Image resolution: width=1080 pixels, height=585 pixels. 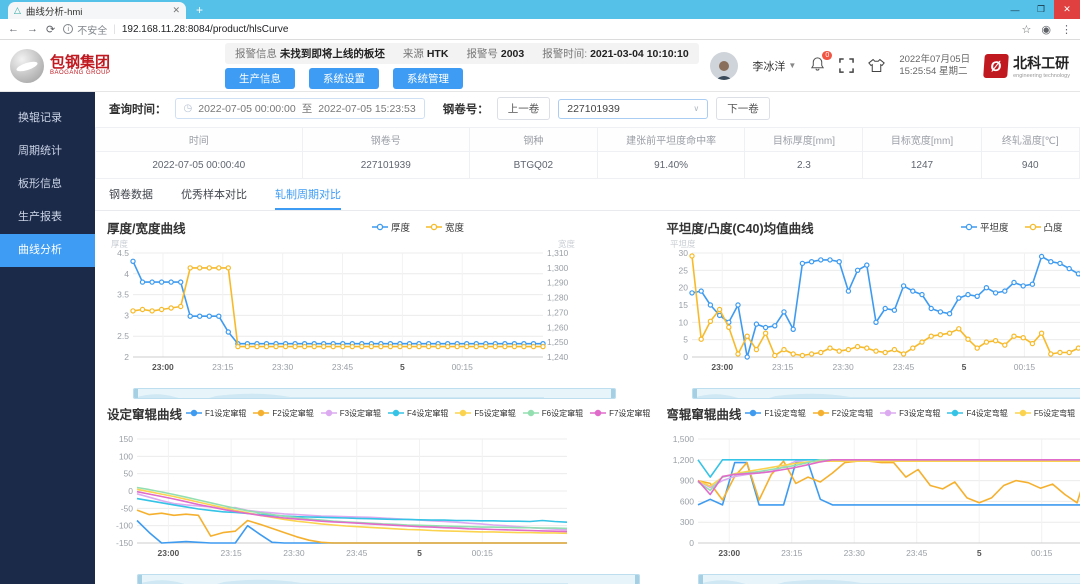 I want to click on svg-text: 1,300, so click(x=558, y=268).